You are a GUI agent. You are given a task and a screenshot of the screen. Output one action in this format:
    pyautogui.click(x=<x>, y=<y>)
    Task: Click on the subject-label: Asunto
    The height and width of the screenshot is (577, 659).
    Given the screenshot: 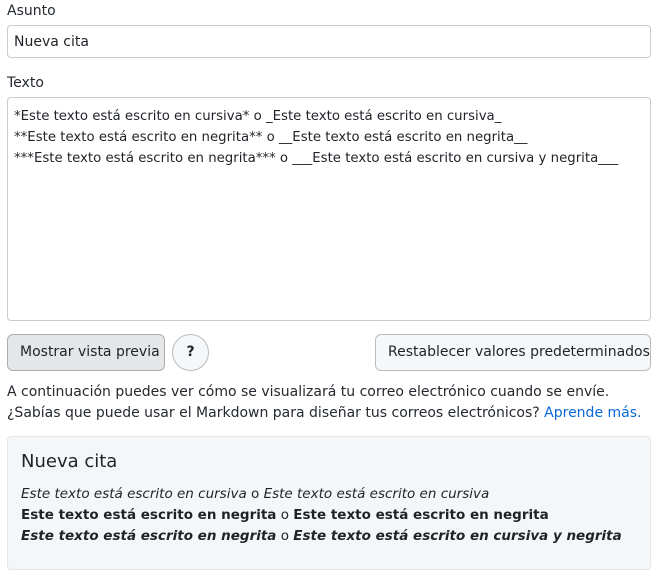 What is the action you would take?
    pyautogui.click(x=31, y=11)
    